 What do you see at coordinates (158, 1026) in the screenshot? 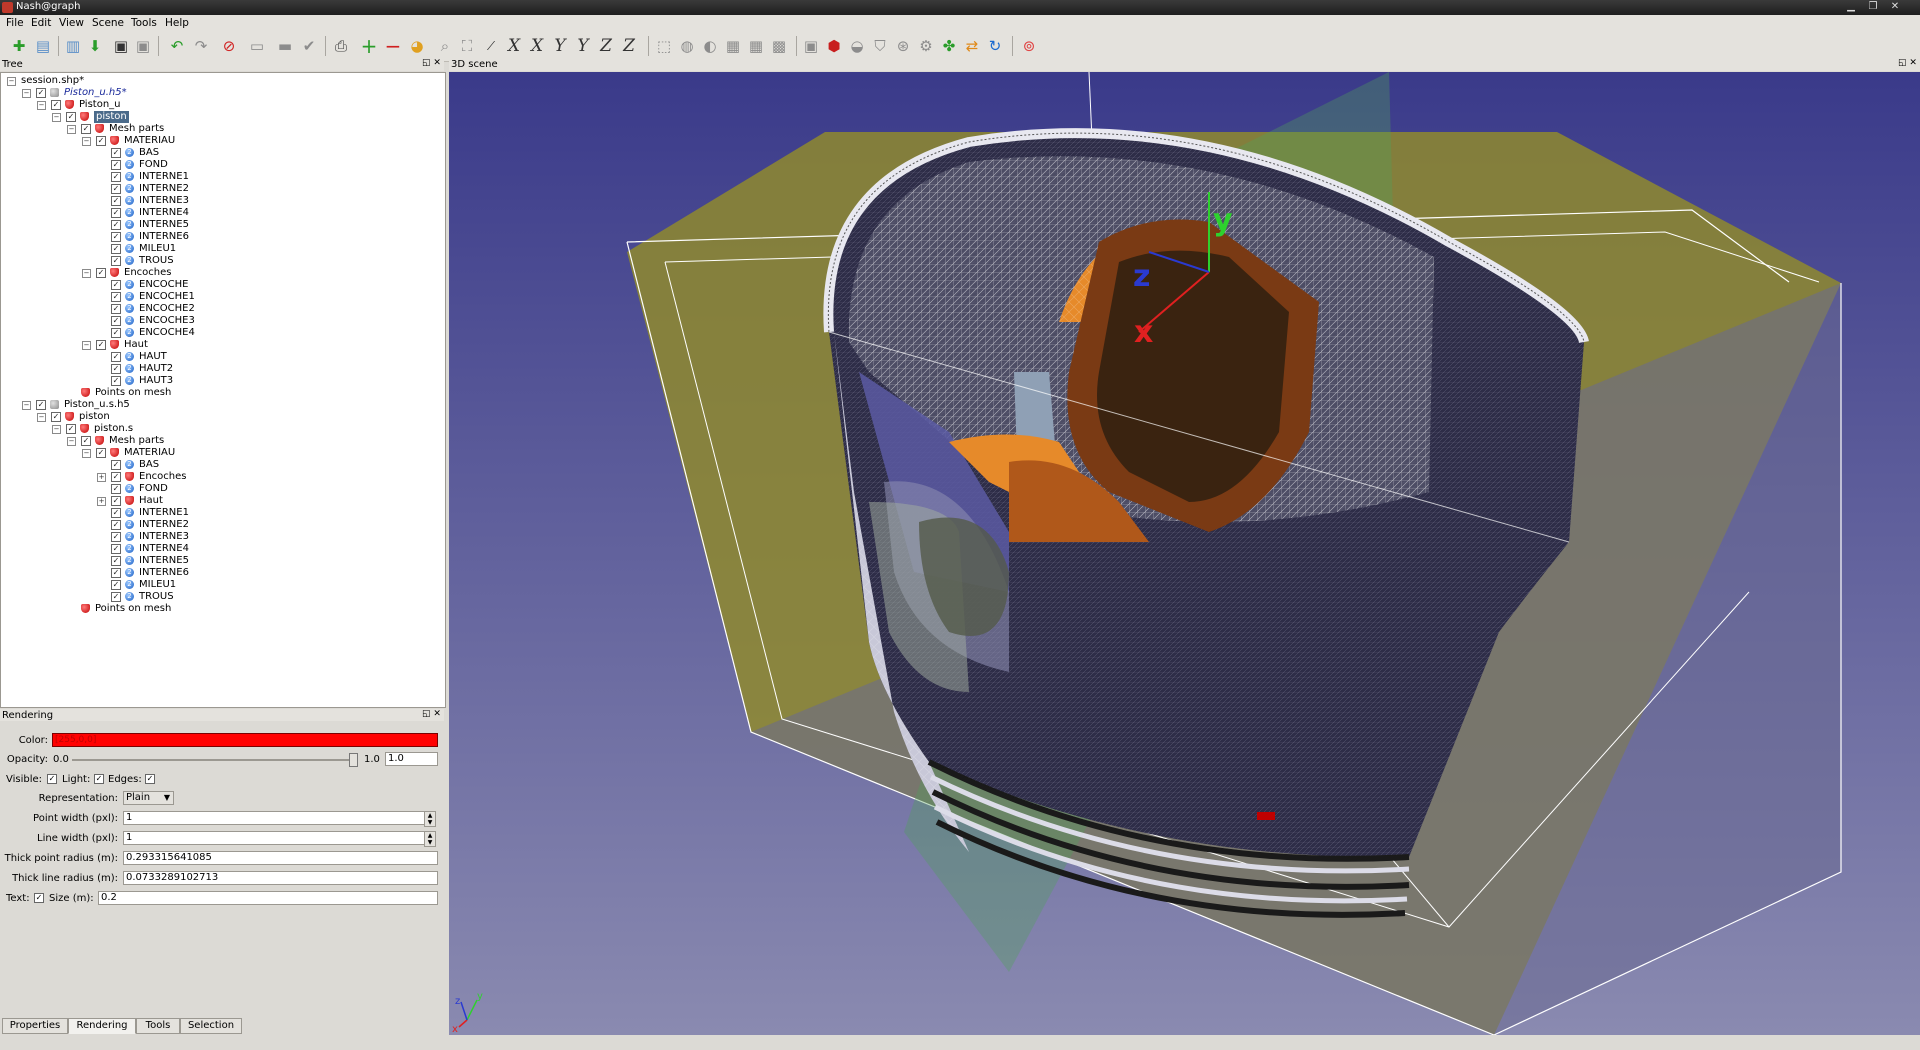
I see `tab-tools: Tools` at bounding box center [158, 1026].